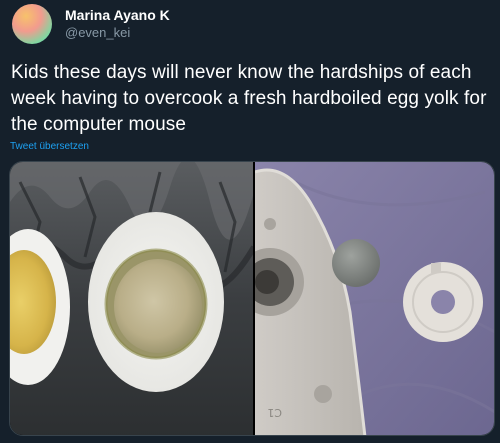  Describe the element at coordinates (250, 24) in the screenshot. I see `tweet-header: Marina Ayano K @even_kei` at that location.